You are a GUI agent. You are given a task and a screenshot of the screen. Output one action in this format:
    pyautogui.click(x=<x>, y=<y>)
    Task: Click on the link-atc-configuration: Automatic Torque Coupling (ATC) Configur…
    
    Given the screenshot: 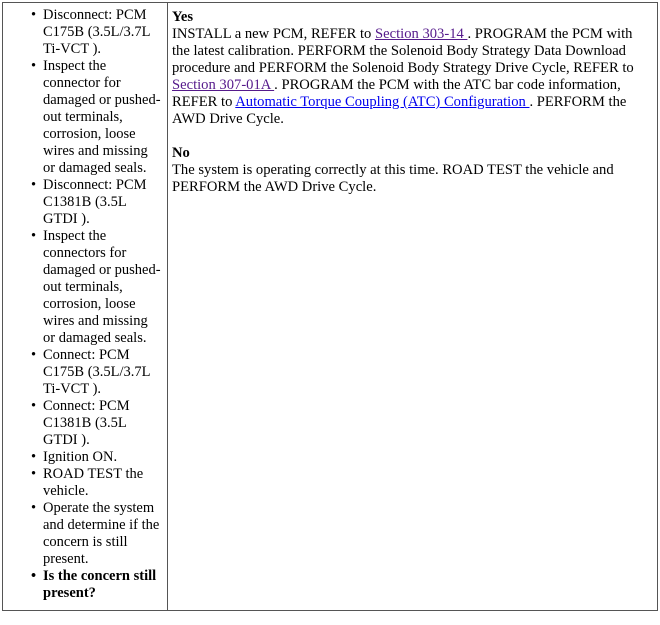 What is the action you would take?
    pyautogui.click(x=382, y=102)
    